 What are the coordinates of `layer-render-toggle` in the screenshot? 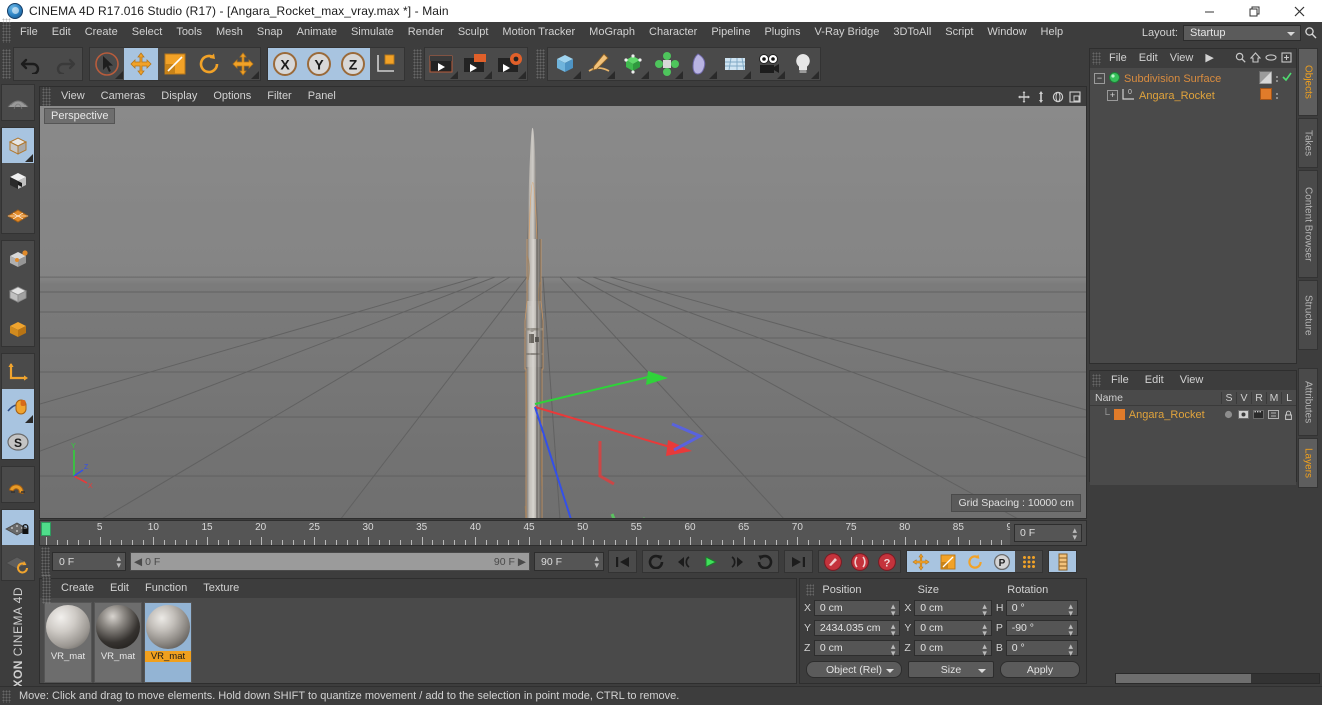 It's located at (1258, 414).